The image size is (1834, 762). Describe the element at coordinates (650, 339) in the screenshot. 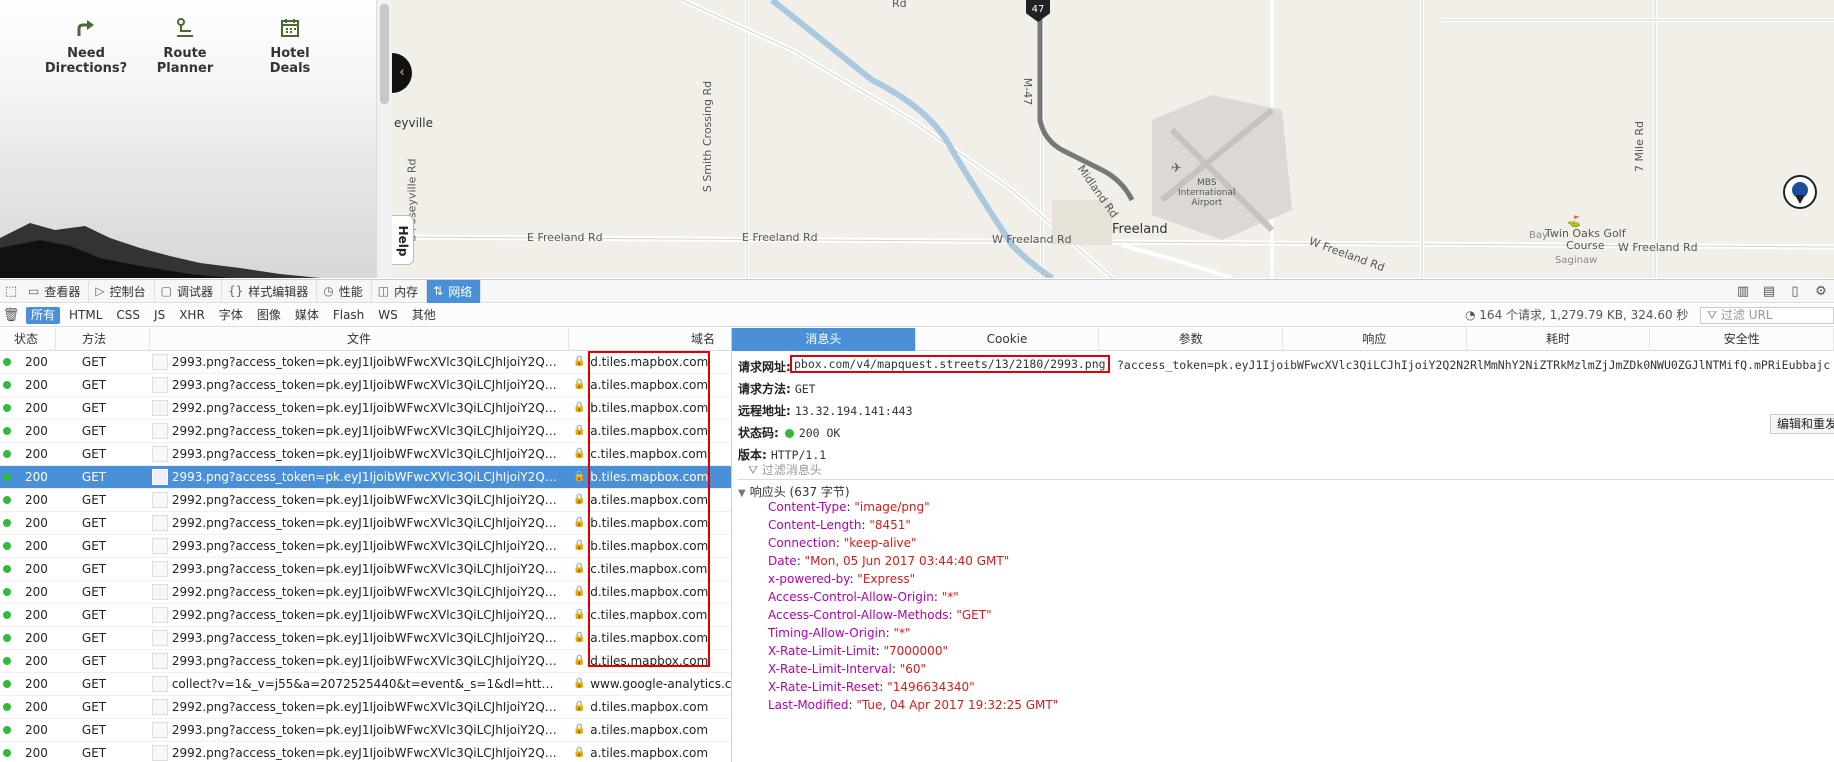

I see `column-header-domain: 域名` at that location.